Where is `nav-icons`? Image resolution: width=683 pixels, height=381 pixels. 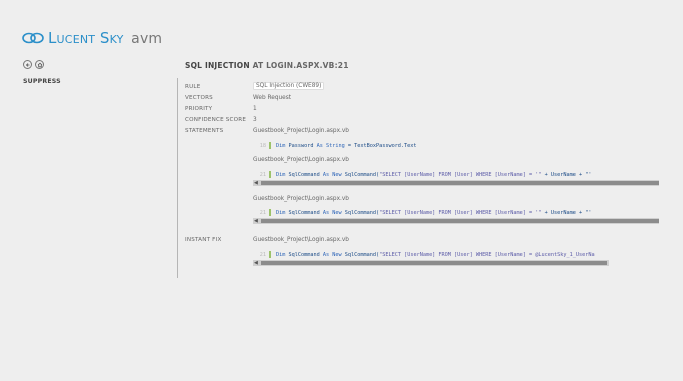
nav-icons is located at coordinates (33, 64).